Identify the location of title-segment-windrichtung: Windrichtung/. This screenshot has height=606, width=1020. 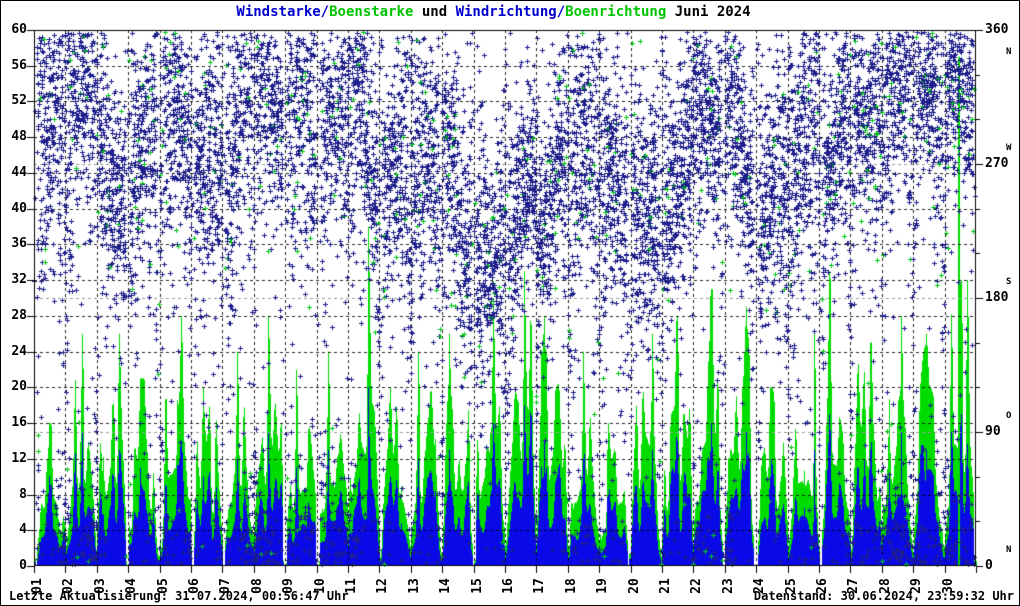
(510, 12).